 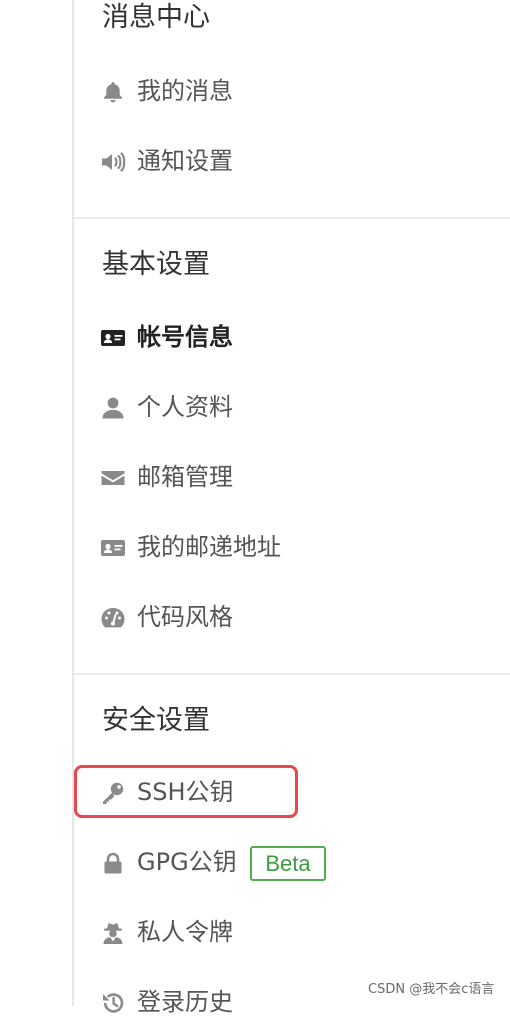 What do you see at coordinates (185, 161) in the screenshot?
I see `sidebar-item-label: 通知设置` at bounding box center [185, 161].